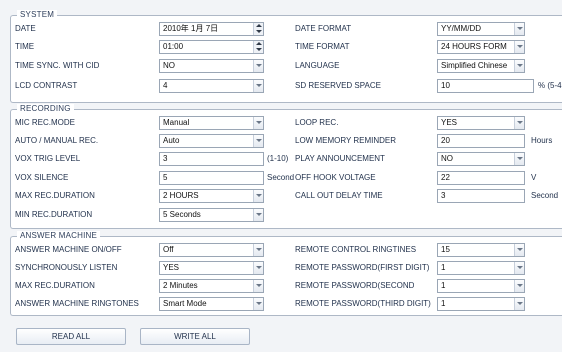  I want to click on remote-pw-third-label: REMOTE PASSWORD(THIRD DIGIT), so click(363, 303).